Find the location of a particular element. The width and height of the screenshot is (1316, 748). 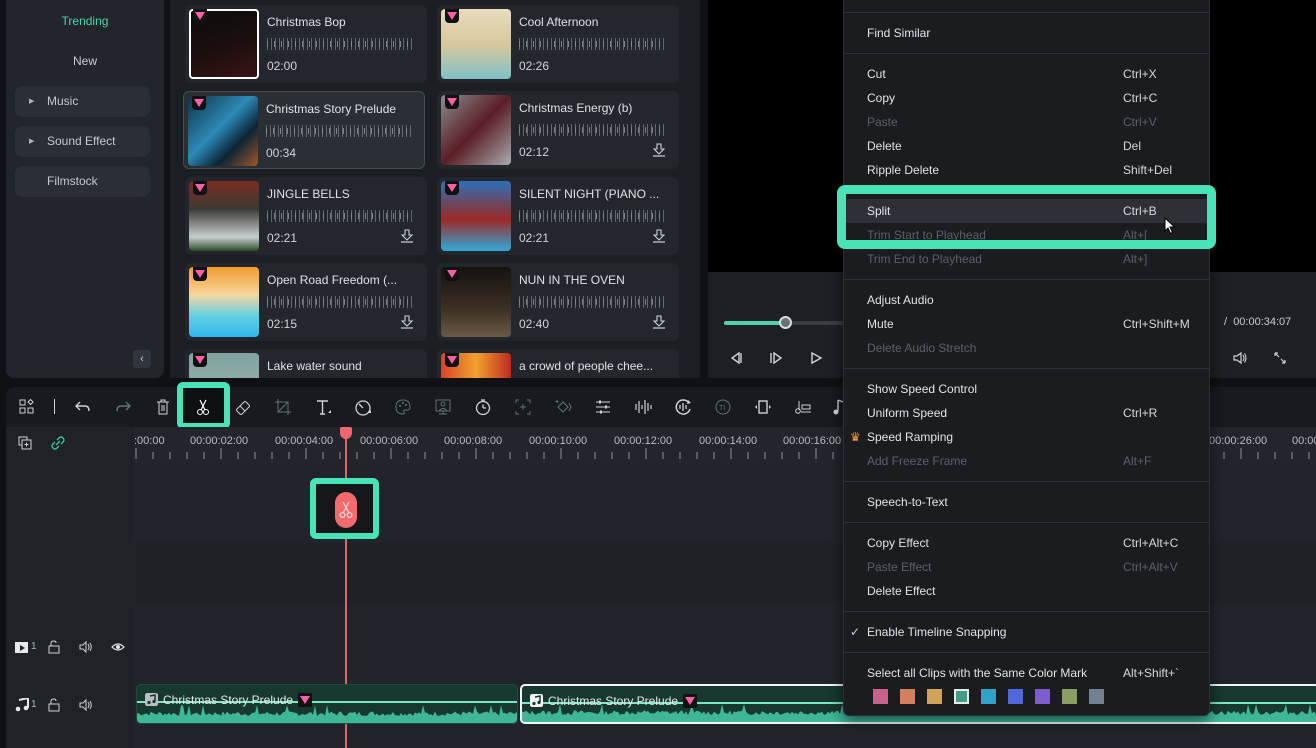

eraser-icon is located at coordinates (243, 407).